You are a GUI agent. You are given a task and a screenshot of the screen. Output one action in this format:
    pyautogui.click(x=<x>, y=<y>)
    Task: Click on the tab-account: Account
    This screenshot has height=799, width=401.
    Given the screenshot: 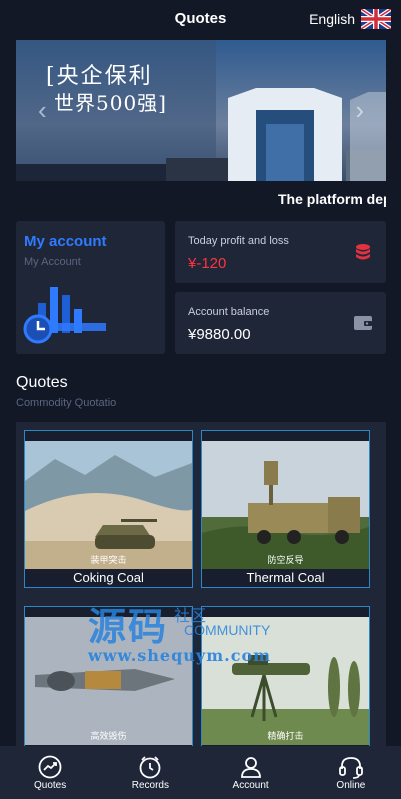 What is the action you would take?
    pyautogui.click(x=251, y=772)
    